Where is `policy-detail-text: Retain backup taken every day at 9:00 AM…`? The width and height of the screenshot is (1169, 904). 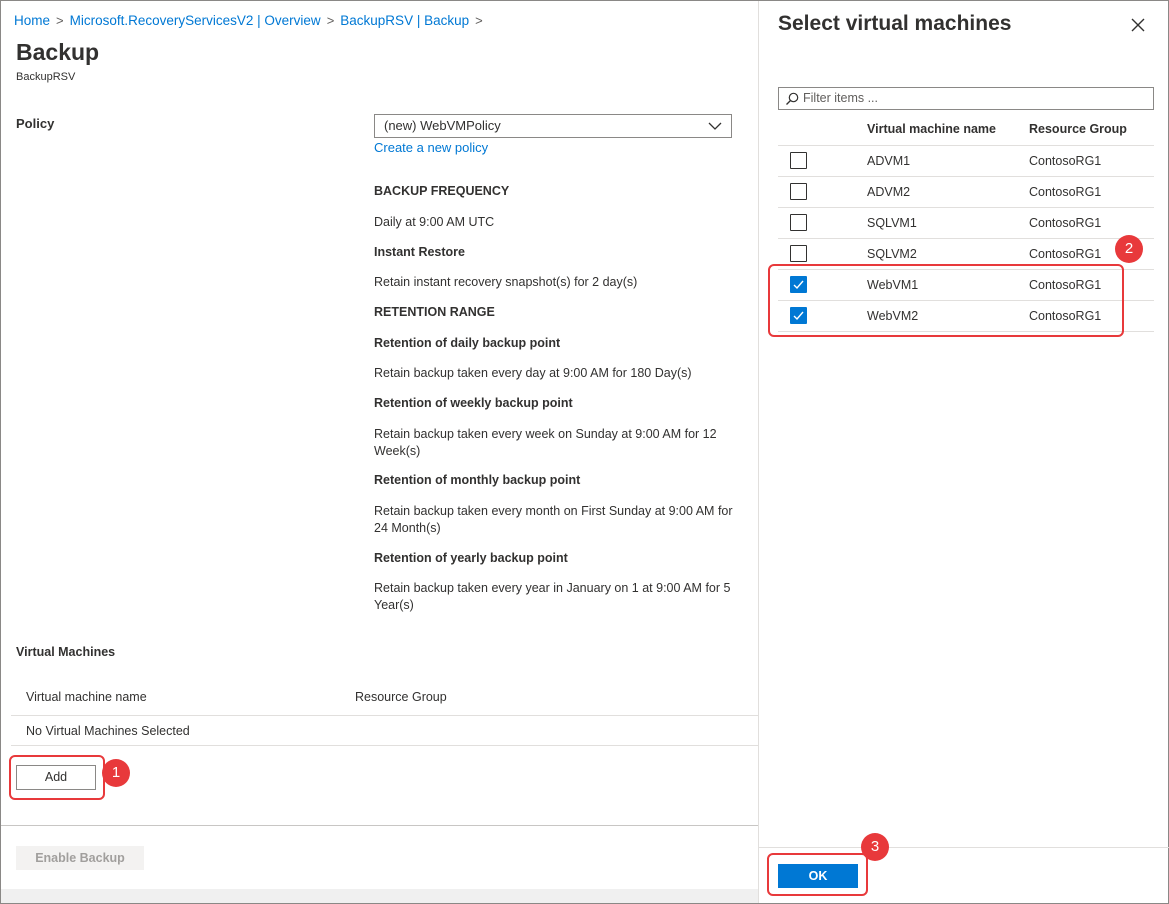 policy-detail-text: Retain backup taken every day at 9:00 AM… is located at coordinates (533, 373).